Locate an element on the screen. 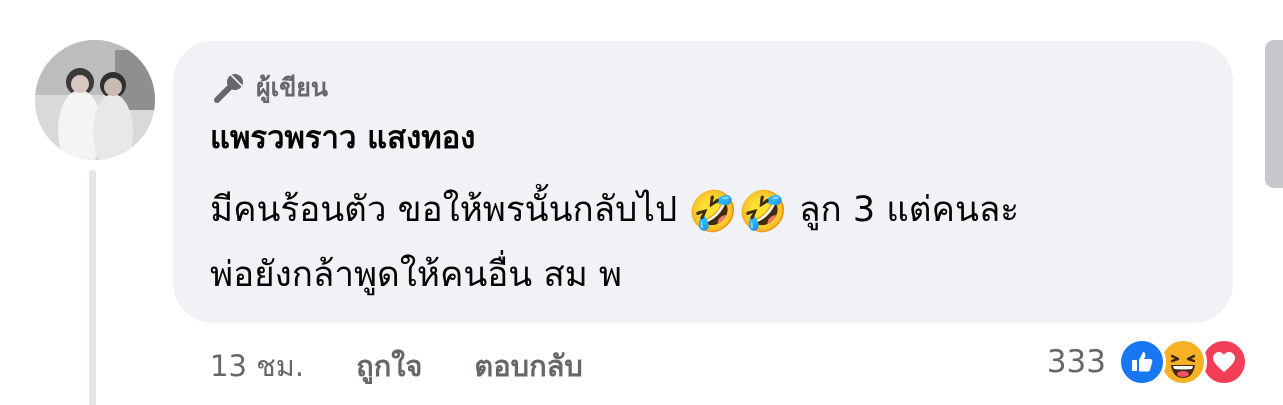 The image size is (1283, 405). like-button: ถูกใจ is located at coordinates (389, 366).